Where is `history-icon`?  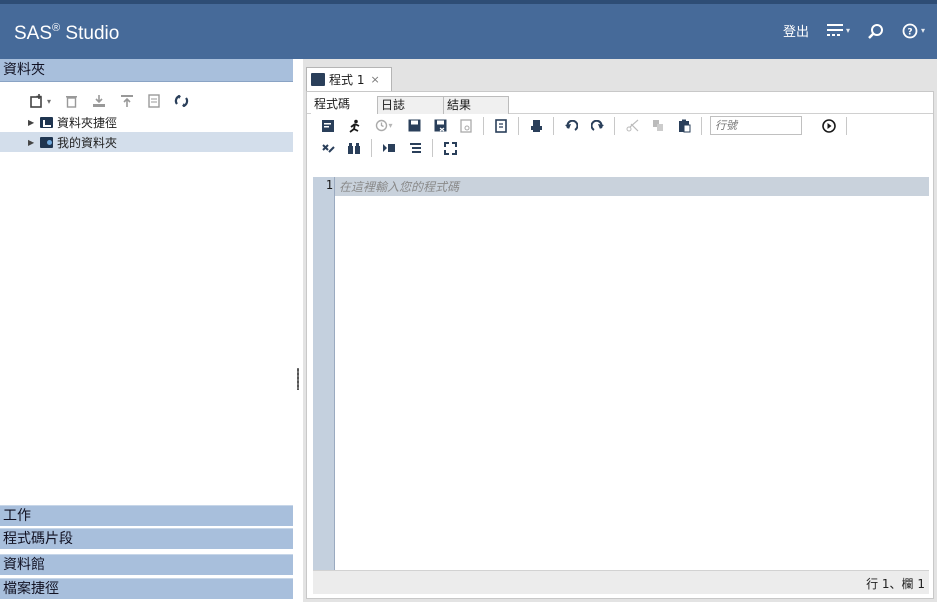 history-icon is located at coordinates (382, 125).